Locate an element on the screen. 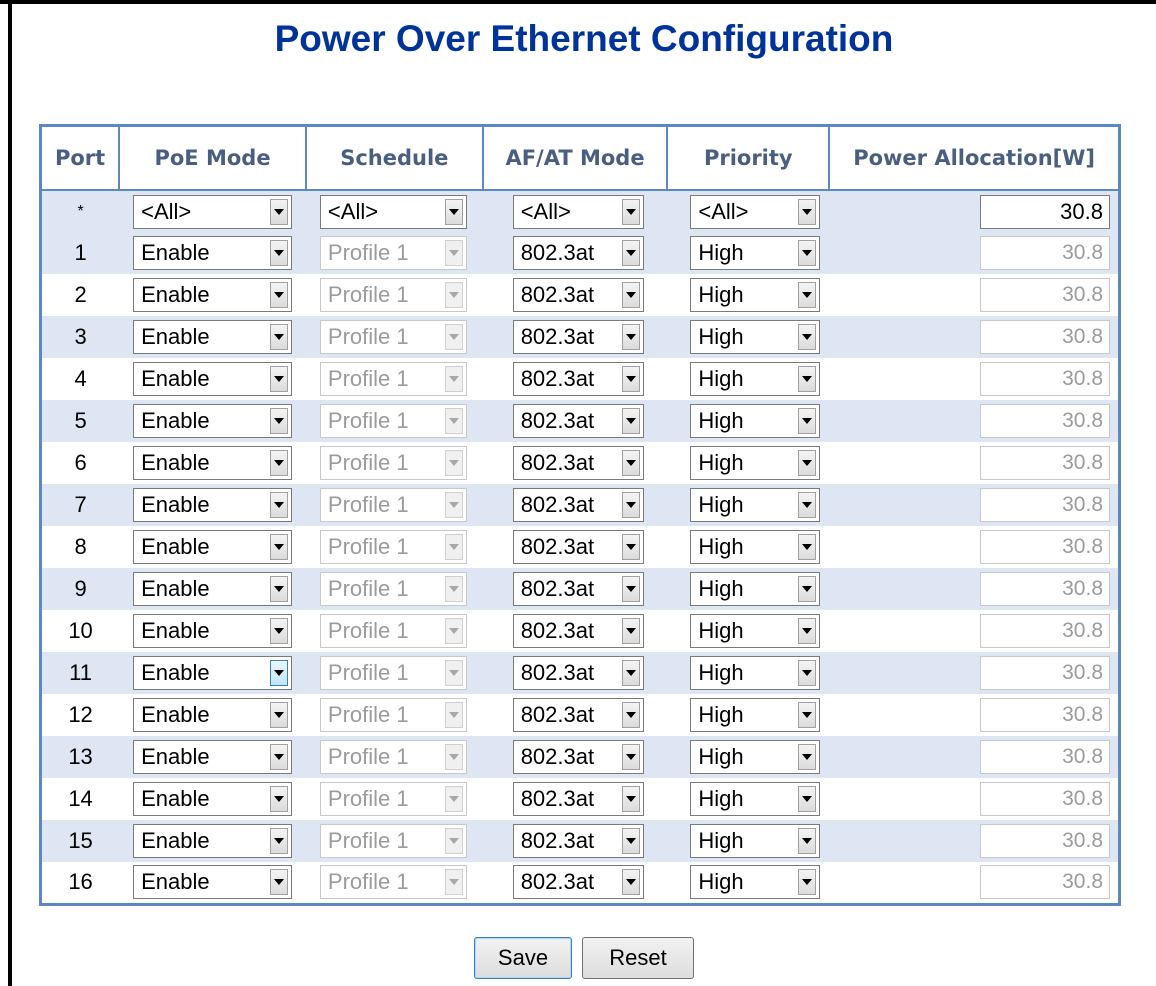 Image resolution: width=1156 pixels, height=986 pixels. afat-mode-select-all: <All> is located at coordinates (578, 211).